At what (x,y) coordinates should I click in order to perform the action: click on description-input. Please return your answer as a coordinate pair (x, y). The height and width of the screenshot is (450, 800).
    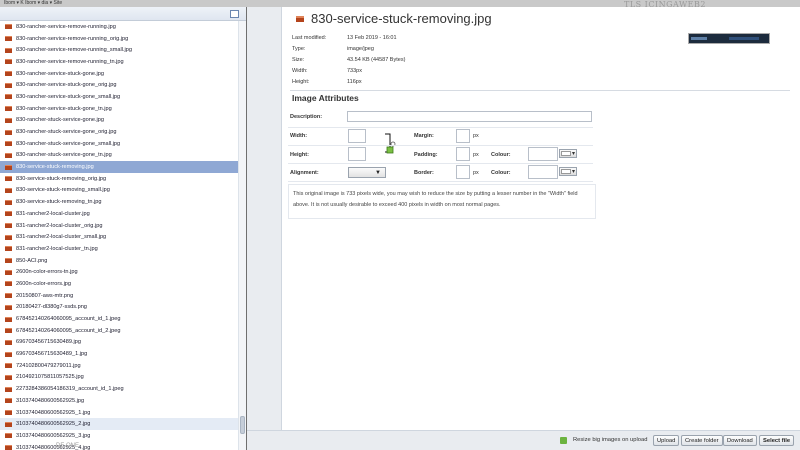
    Looking at the image, I should click on (469, 116).